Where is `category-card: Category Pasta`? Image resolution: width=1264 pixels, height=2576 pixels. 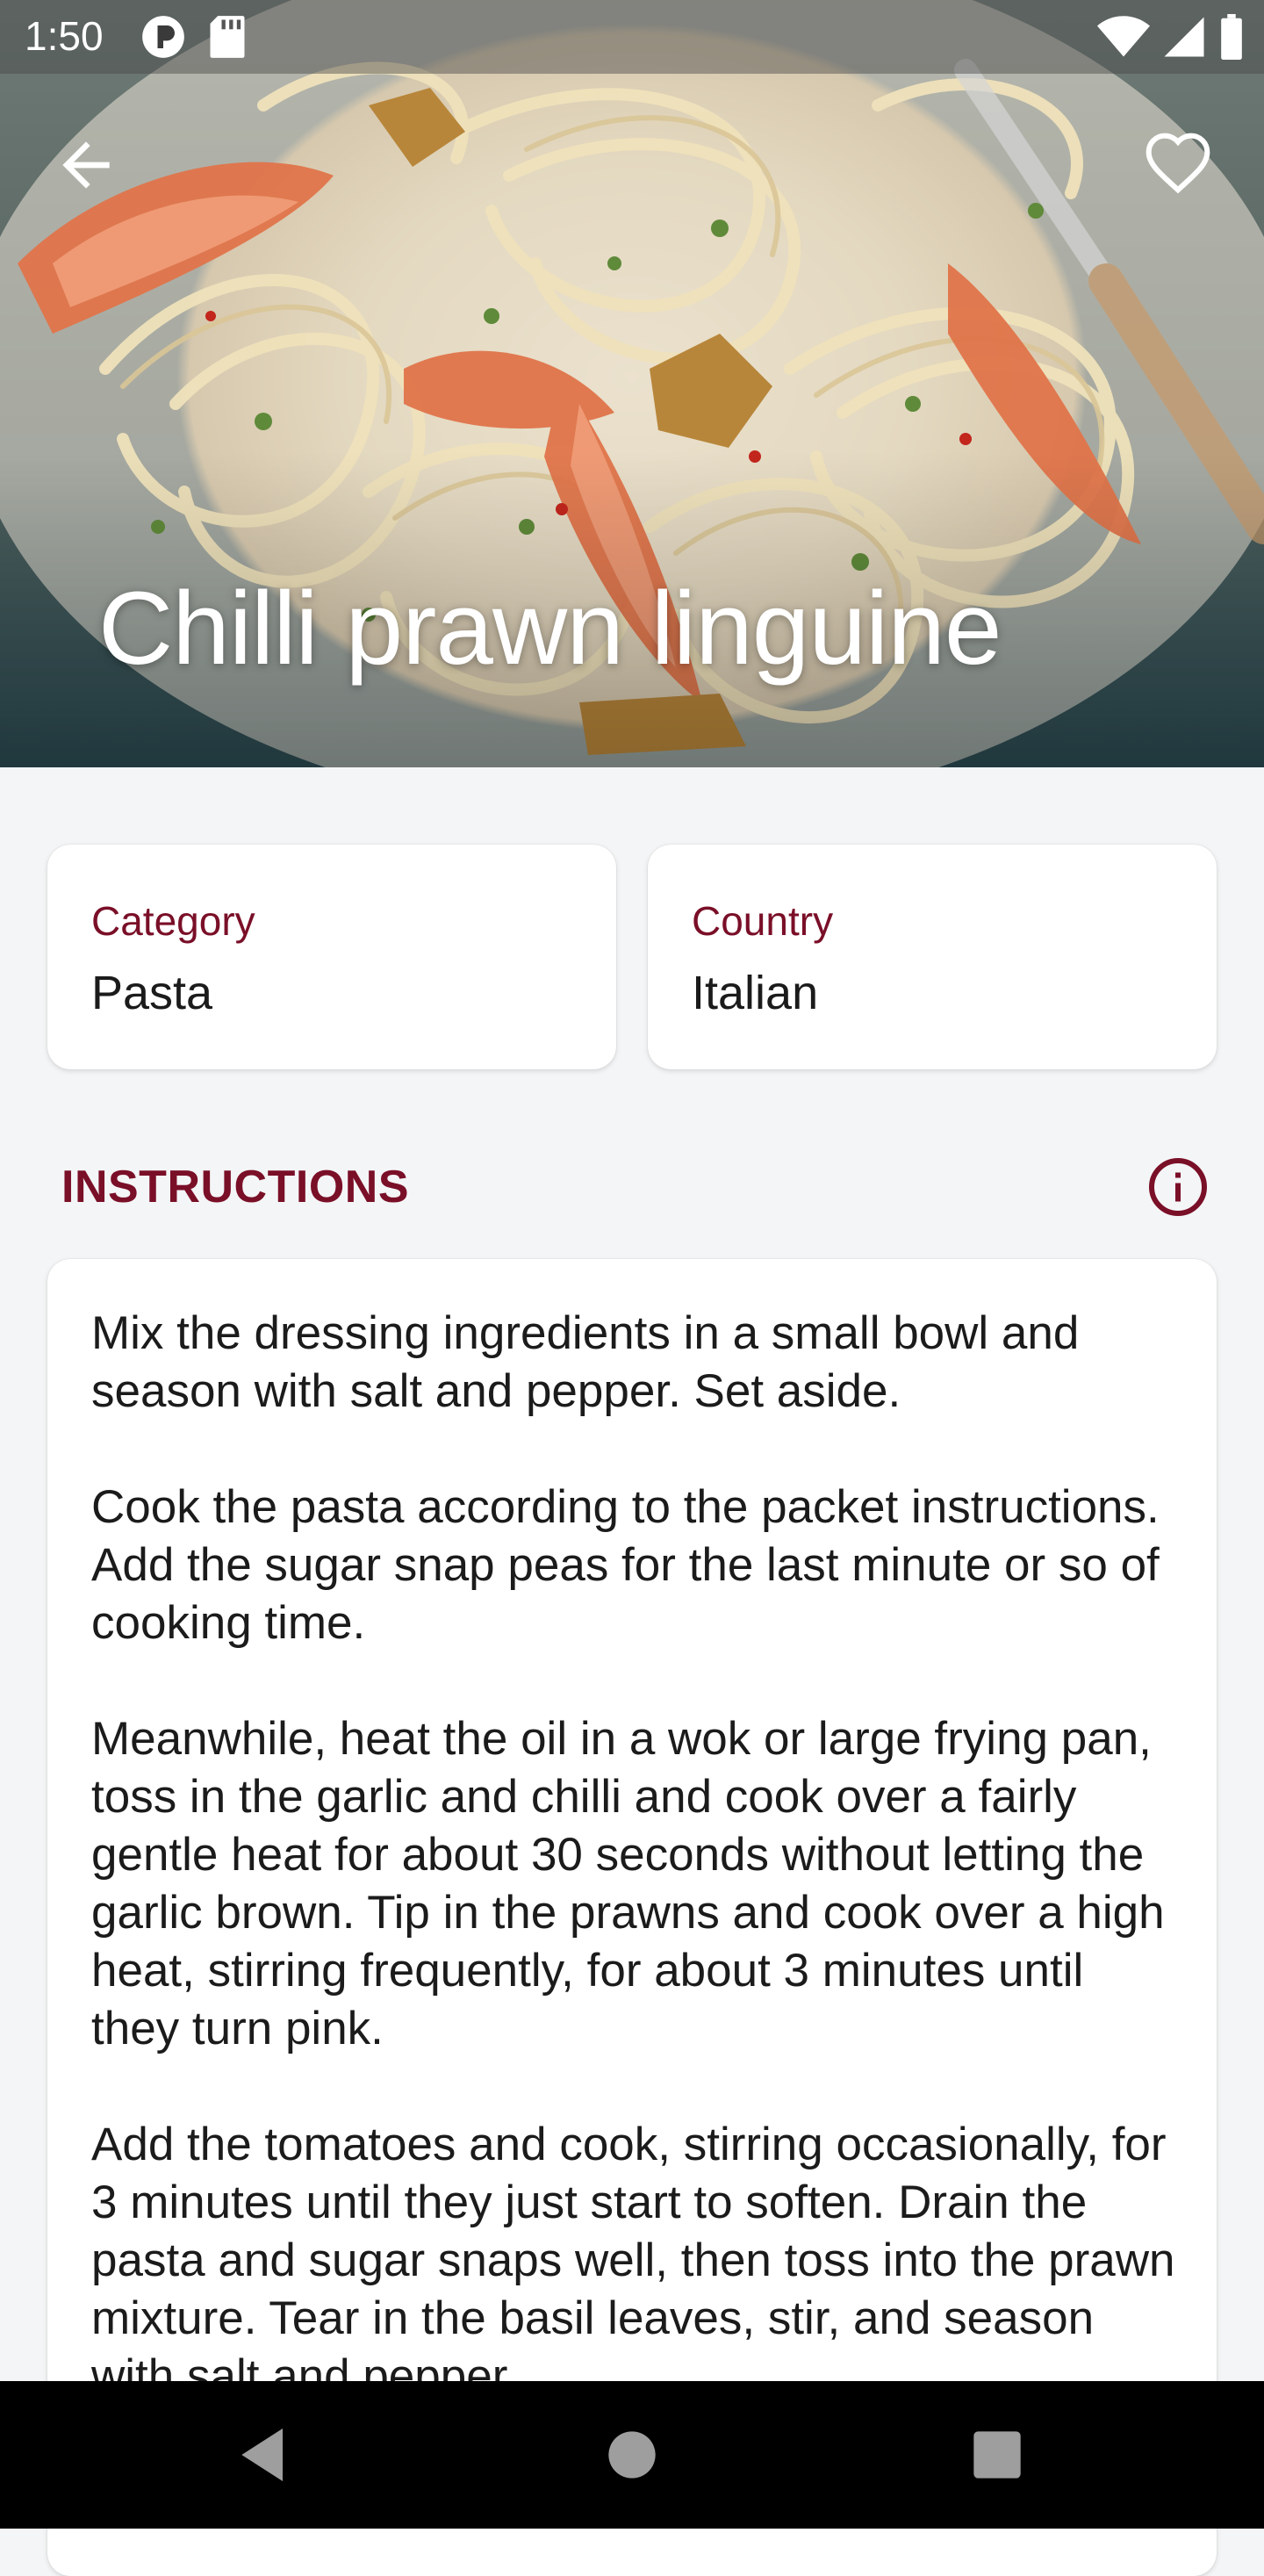
category-card: Category Pasta is located at coordinates (332, 957).